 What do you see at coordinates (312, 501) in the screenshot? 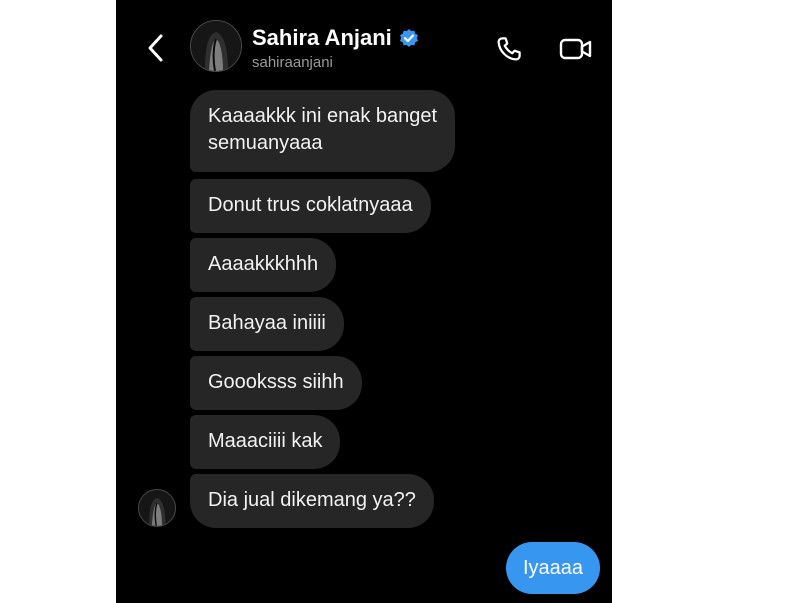
I see `received-message: Dia jual dikemang ya??` at bounding box center [312, 501].